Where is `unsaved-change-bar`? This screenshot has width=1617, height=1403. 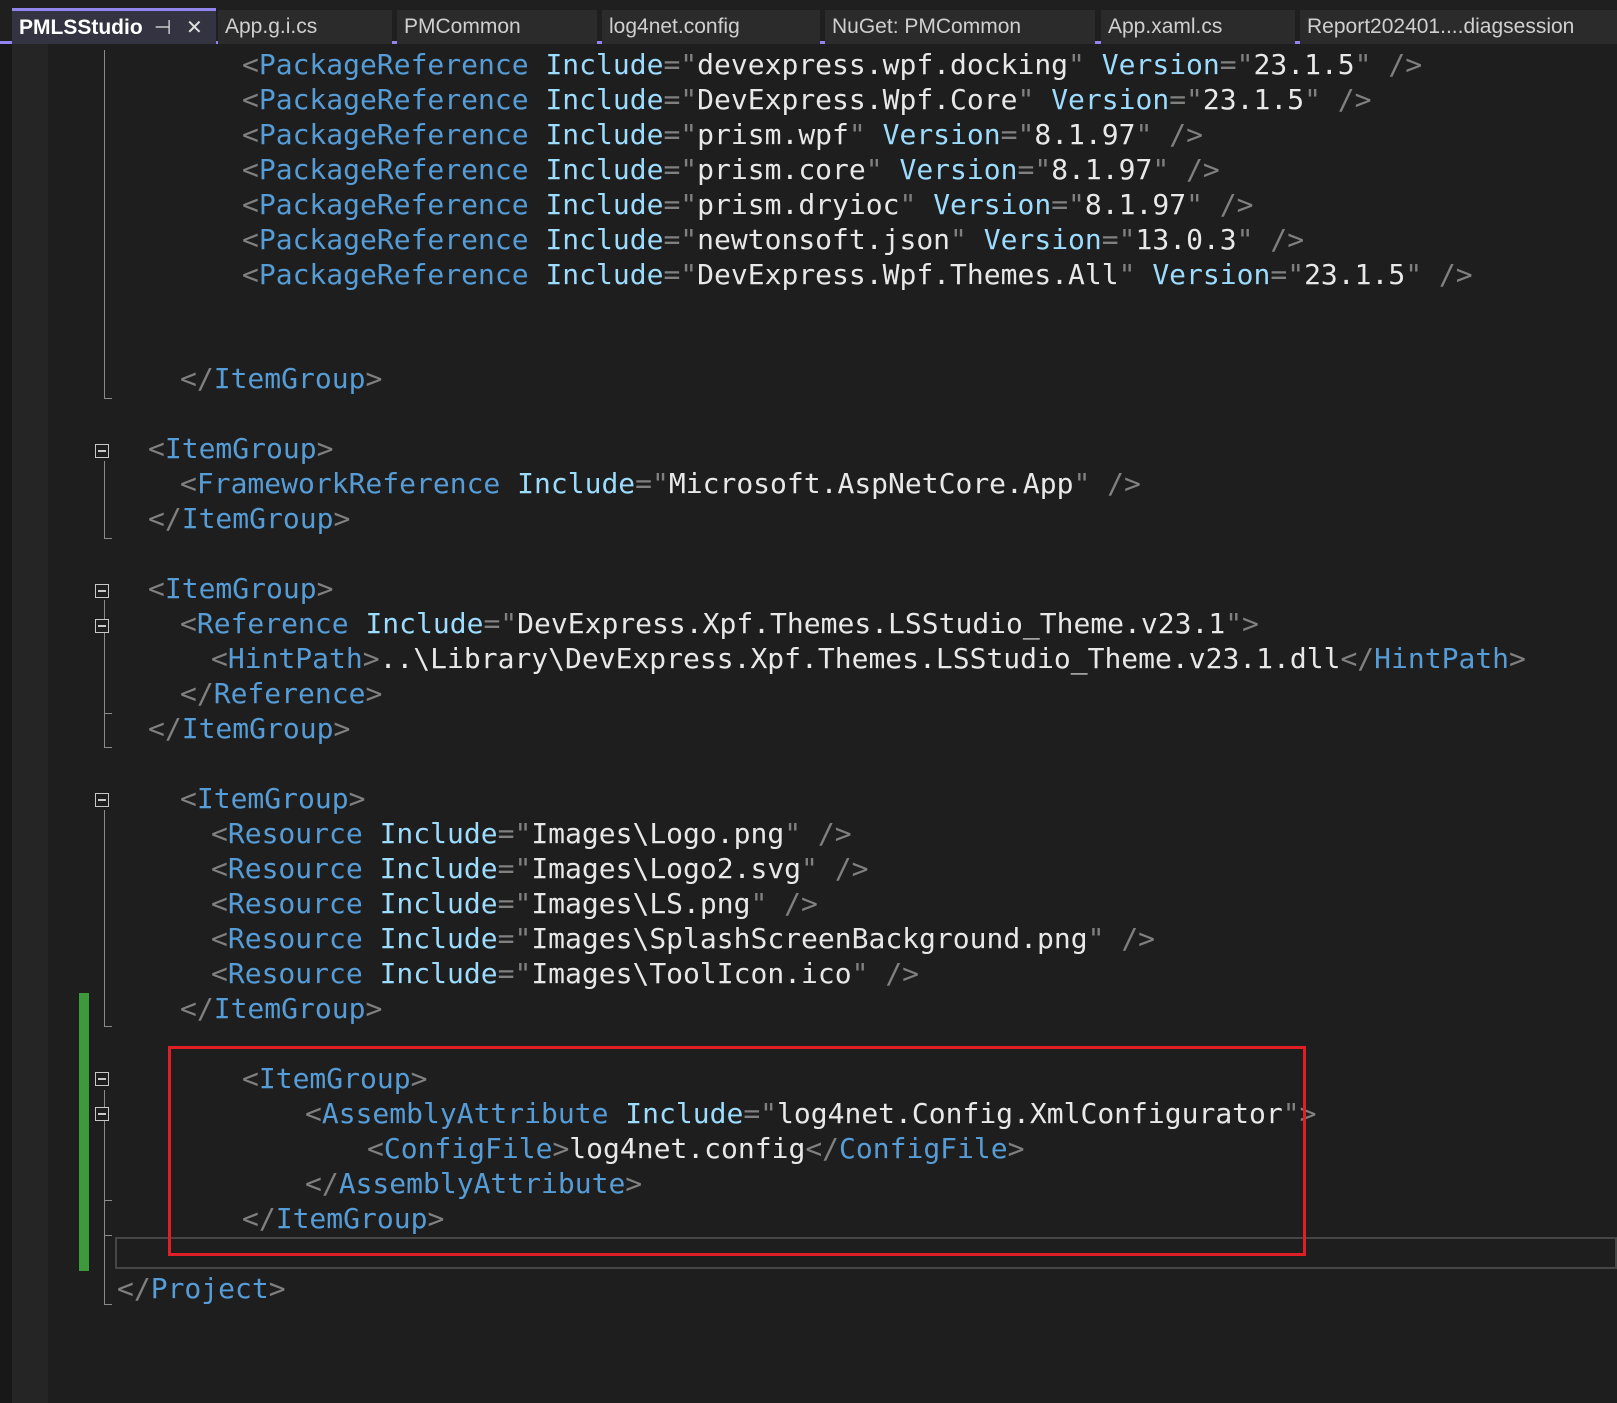 unsaved-change-bar is located at coordinates (84, 1132).